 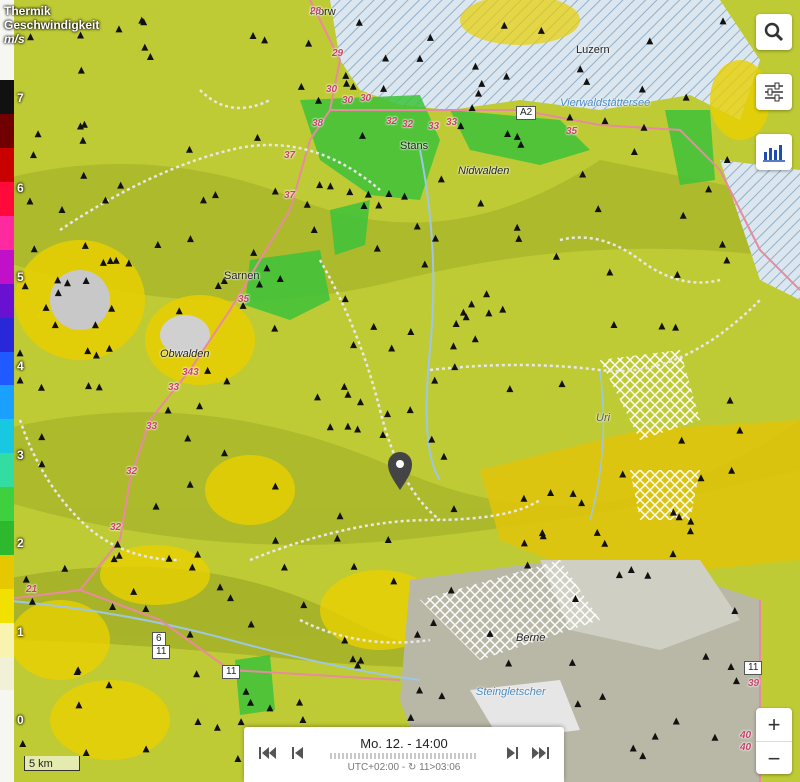 I want to click on zoom-control: + −, so click(x=774, y=741).